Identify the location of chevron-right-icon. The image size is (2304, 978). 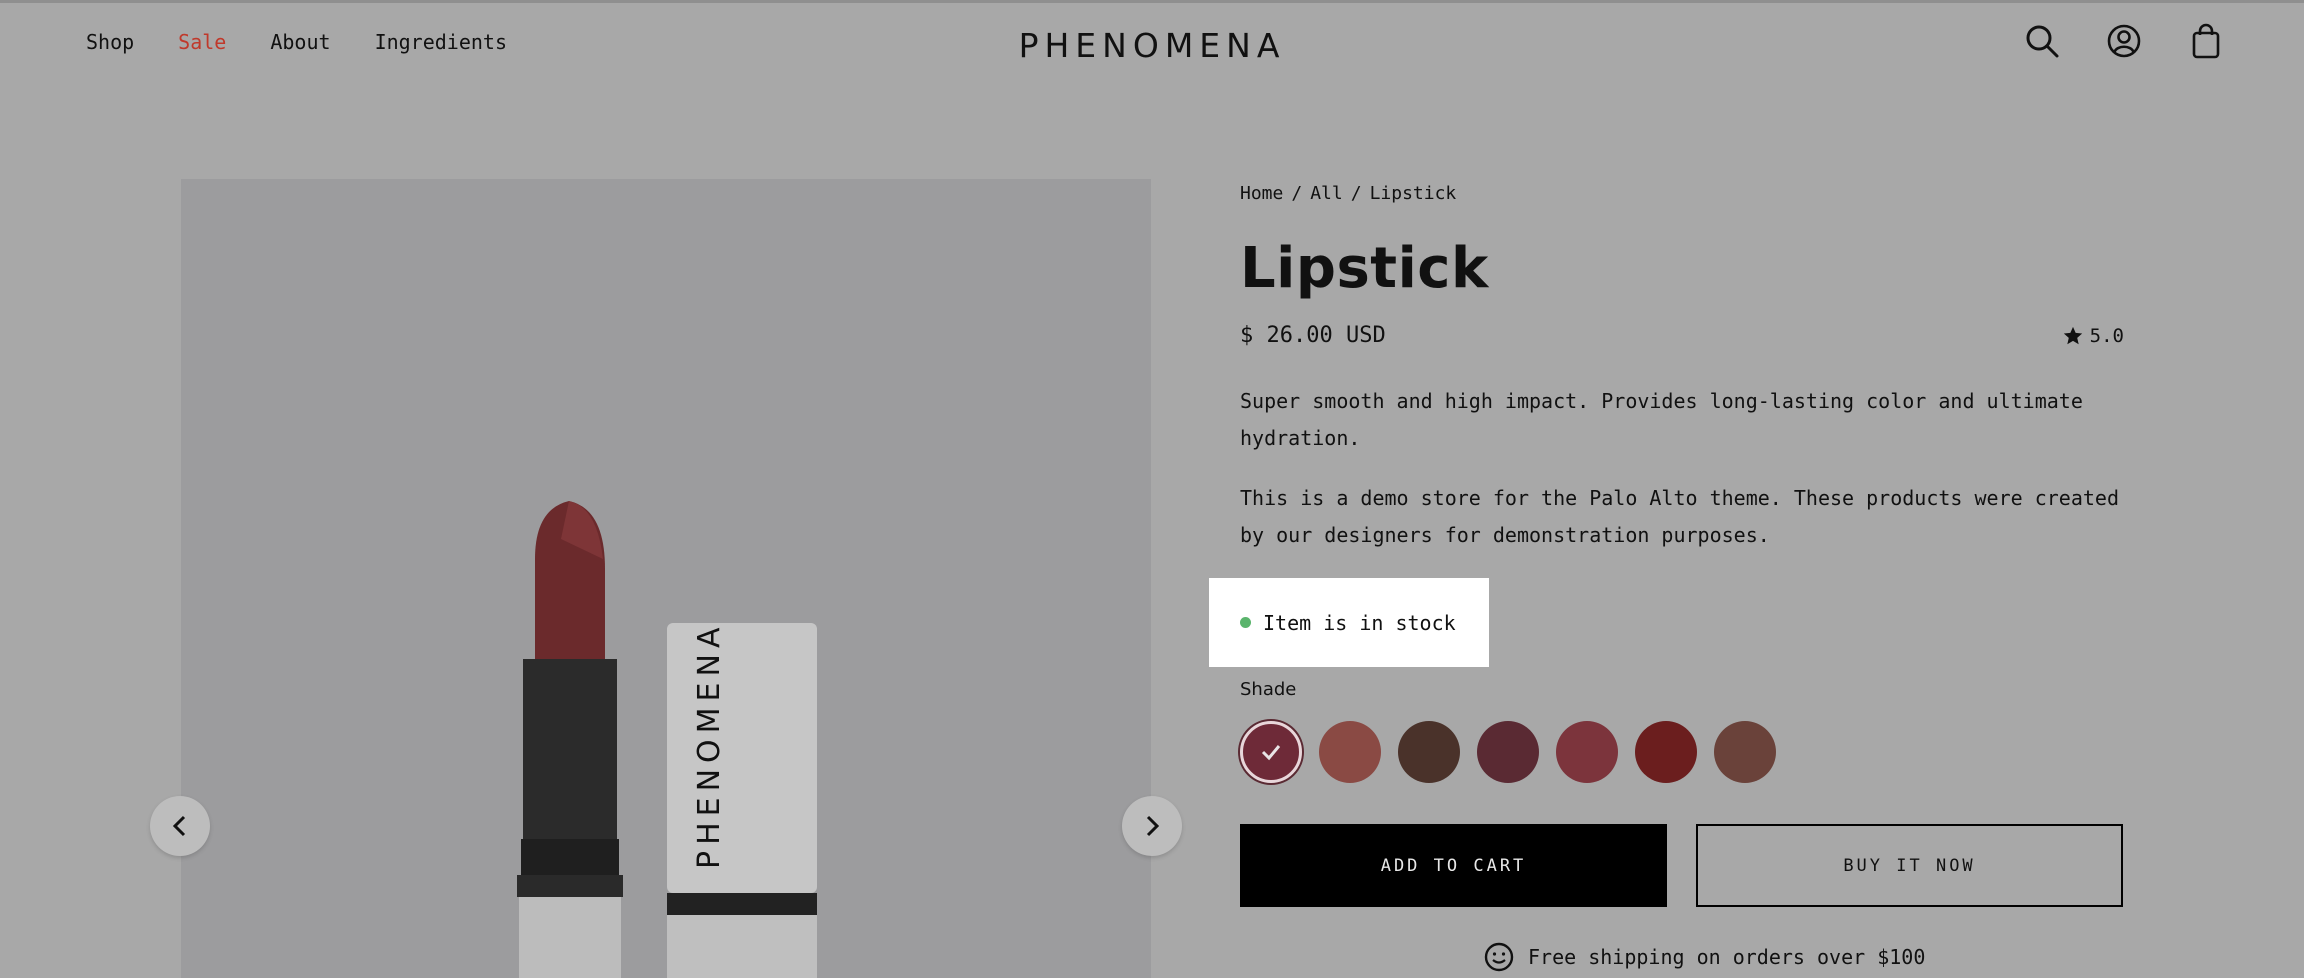
(1153, 826).